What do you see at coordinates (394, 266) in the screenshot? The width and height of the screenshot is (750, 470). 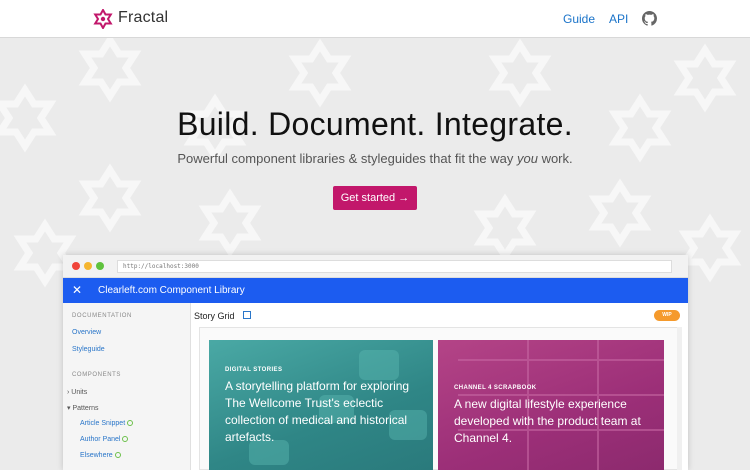 I see `url-bar: http://localhost:3000` at bounding box center [394, 266].